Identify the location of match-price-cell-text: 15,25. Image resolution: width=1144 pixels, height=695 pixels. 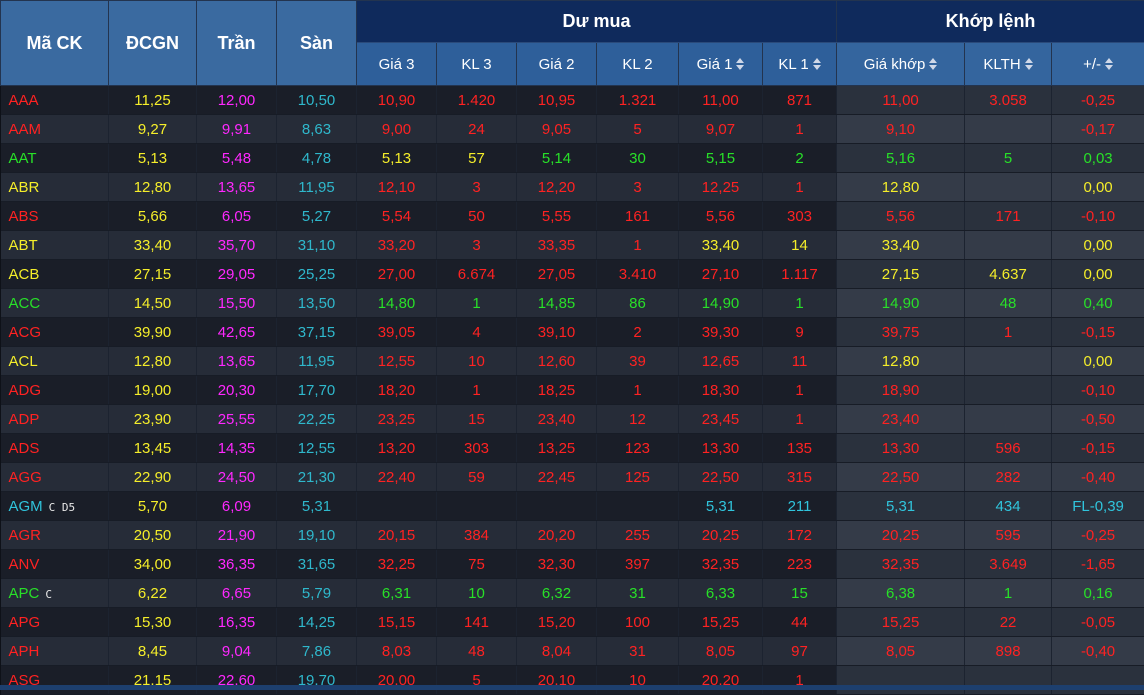
(901, 622).